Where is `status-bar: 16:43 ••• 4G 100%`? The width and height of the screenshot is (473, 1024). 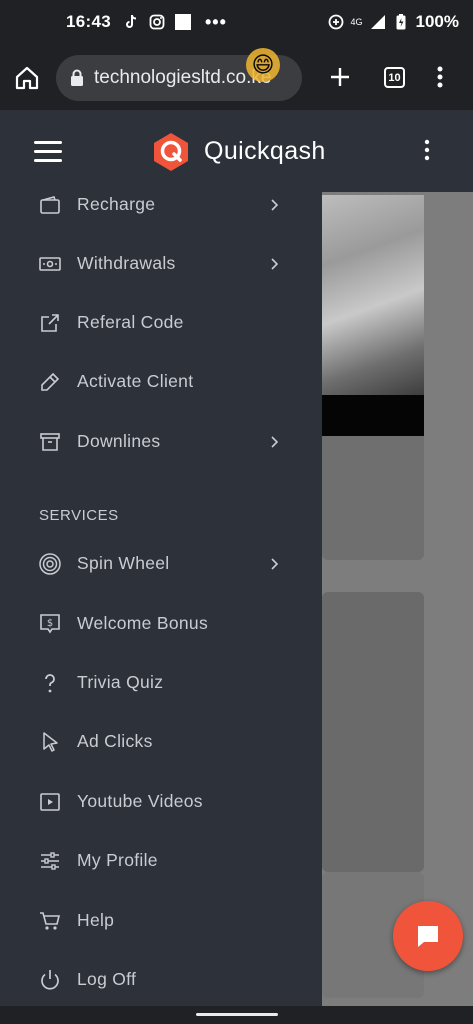 status-bar: 16:43 ••• 4G 100% is located at coordinates (236, 22).